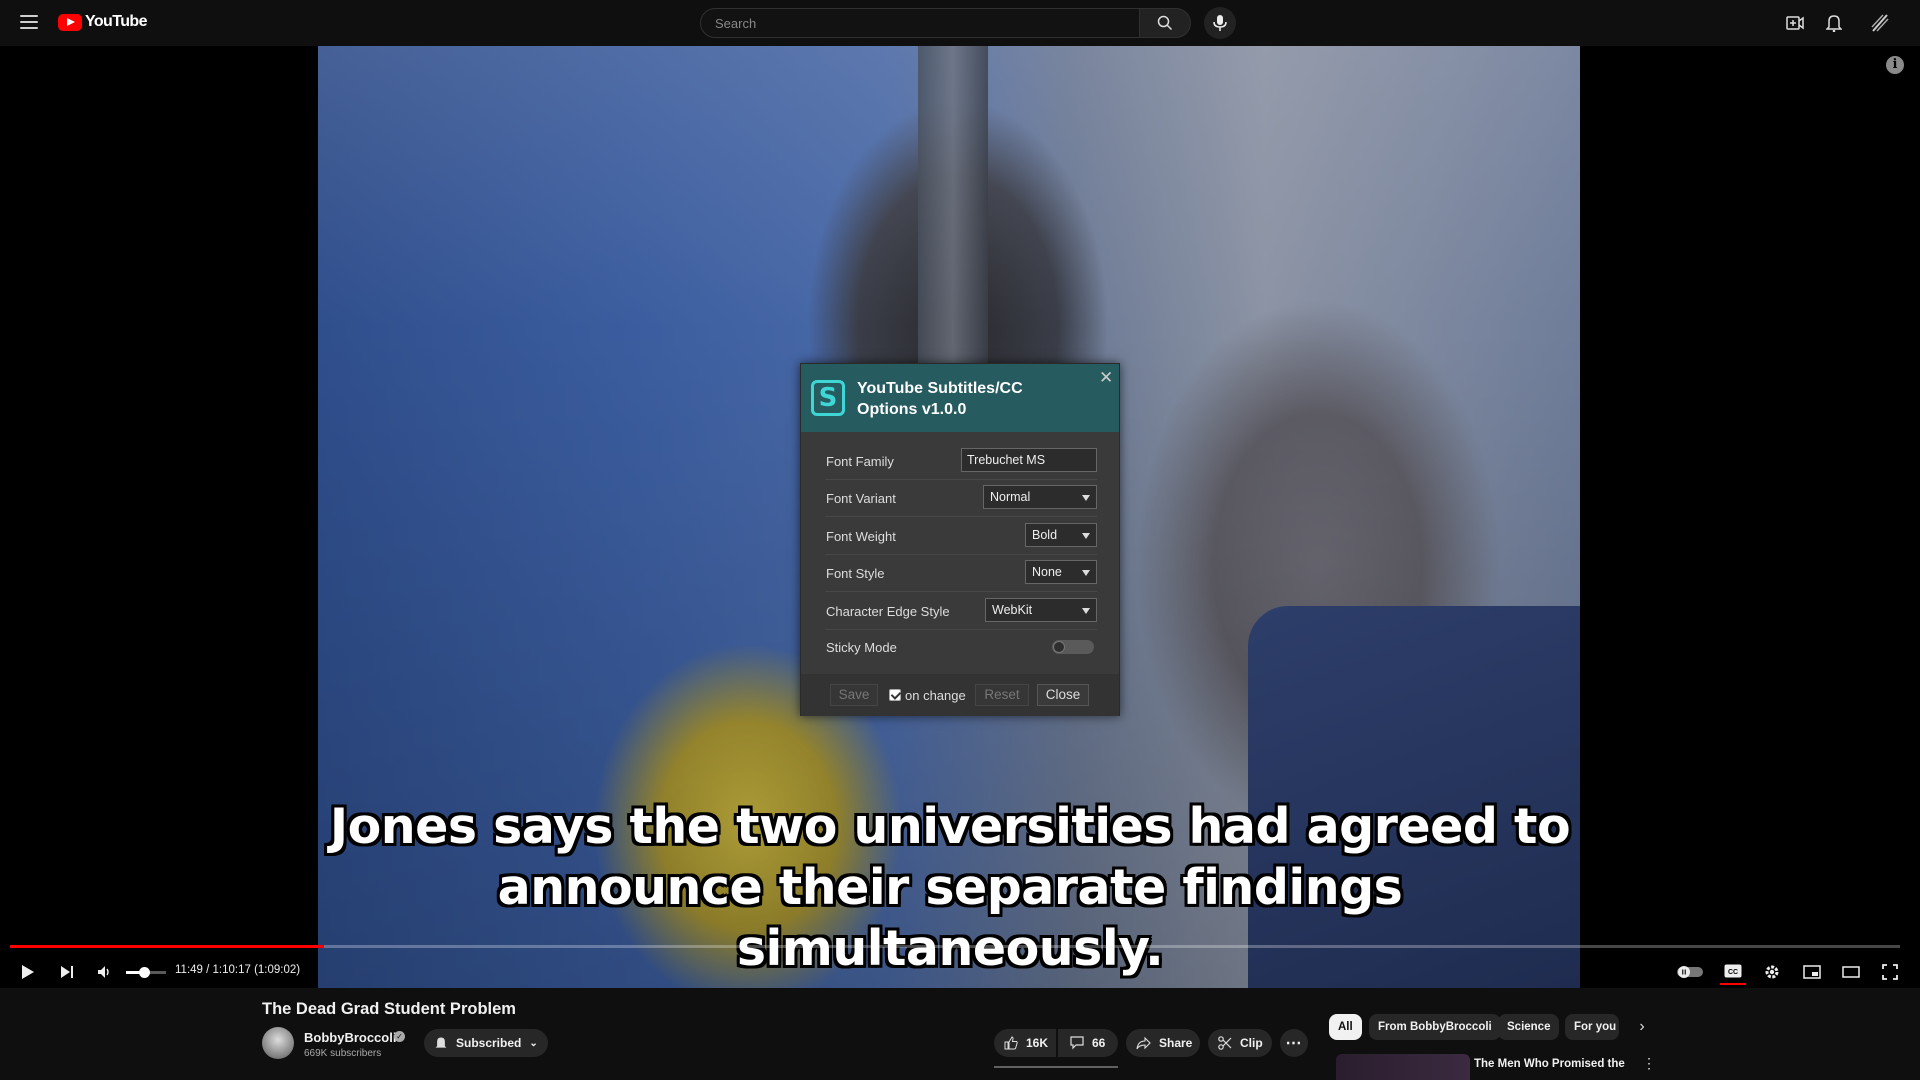 The image size is (1920, 1080). I want to click on comments-button: 66, so click(1088, 1043).